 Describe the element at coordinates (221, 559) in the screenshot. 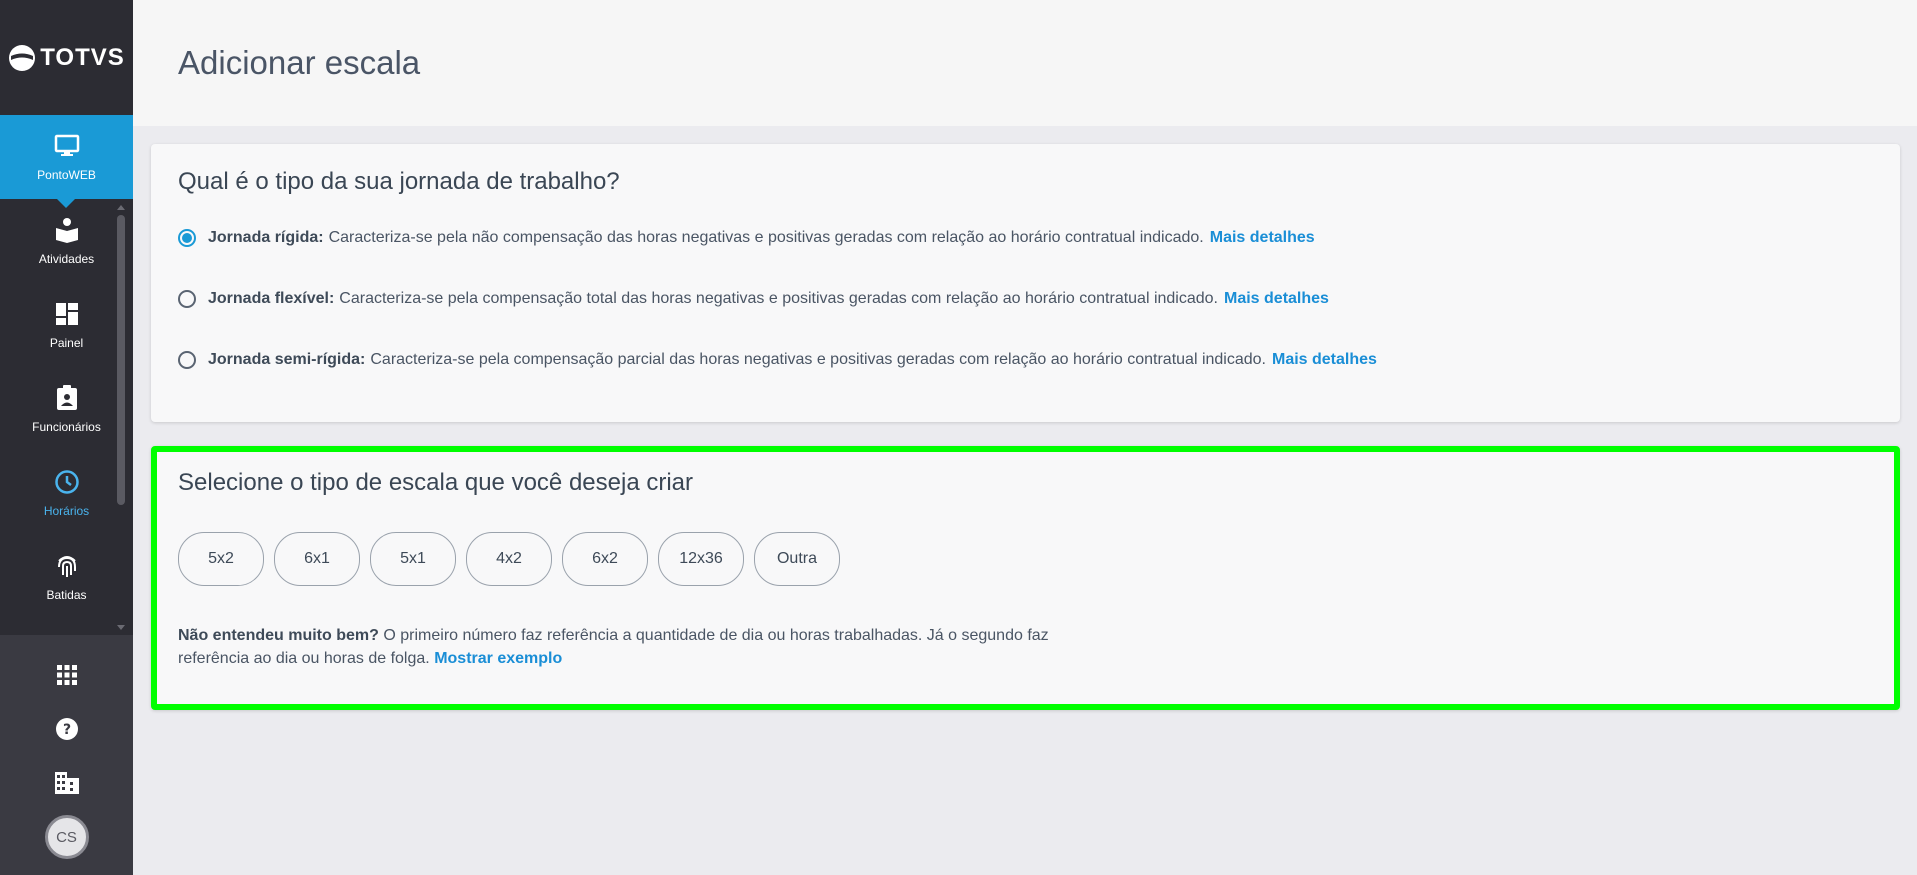

I see `chip-5x2: 5x2` at that location.